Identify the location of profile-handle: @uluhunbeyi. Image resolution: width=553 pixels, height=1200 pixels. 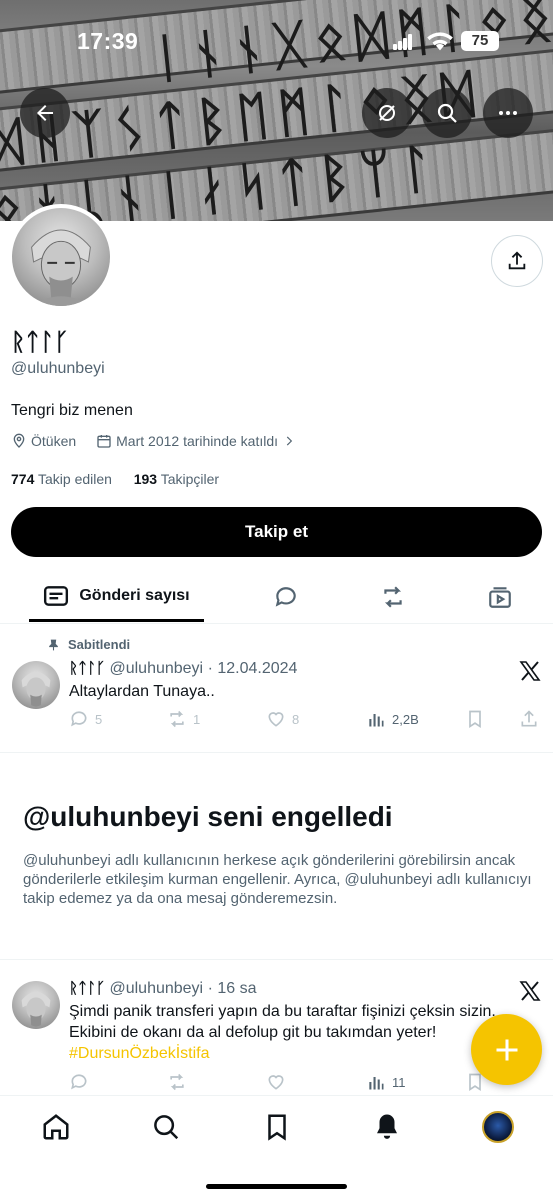
(58, 368).